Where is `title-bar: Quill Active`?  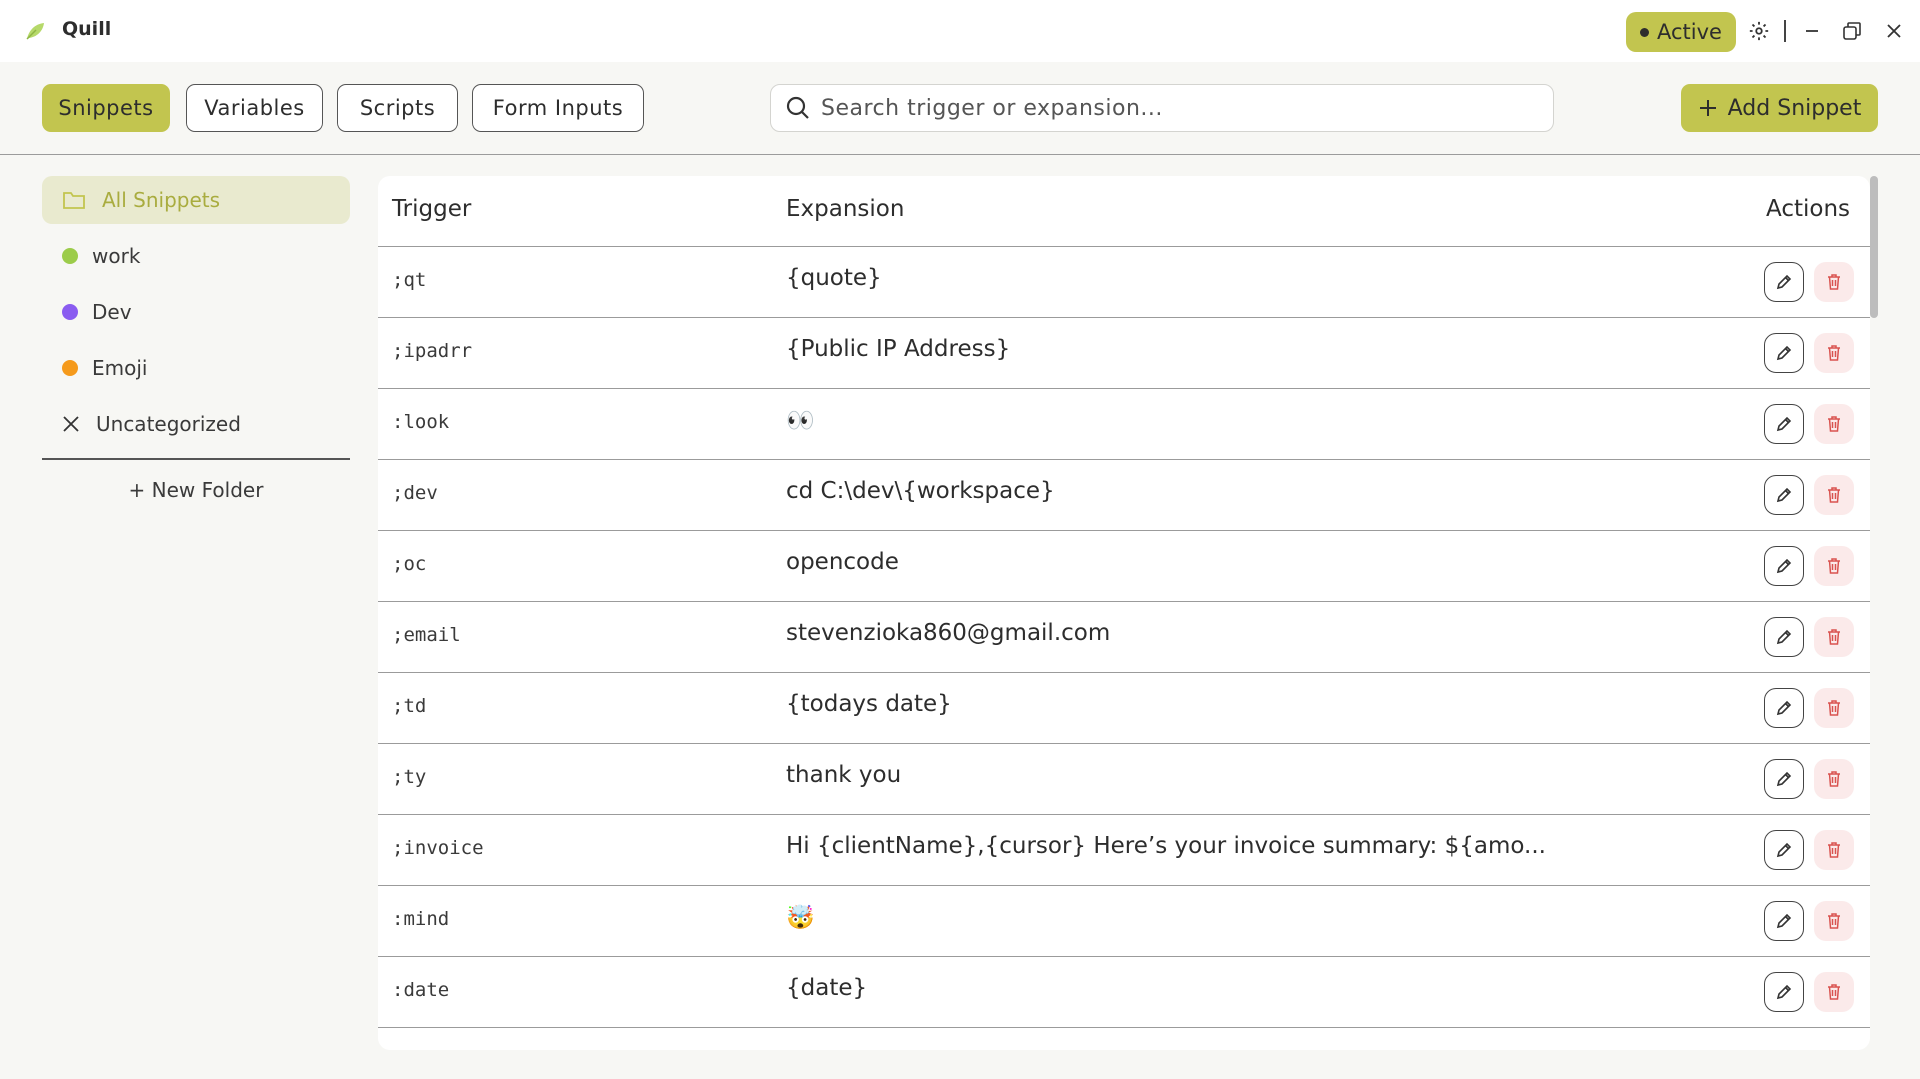
title-bar: Quill Active is located at coordinates (960, 31).